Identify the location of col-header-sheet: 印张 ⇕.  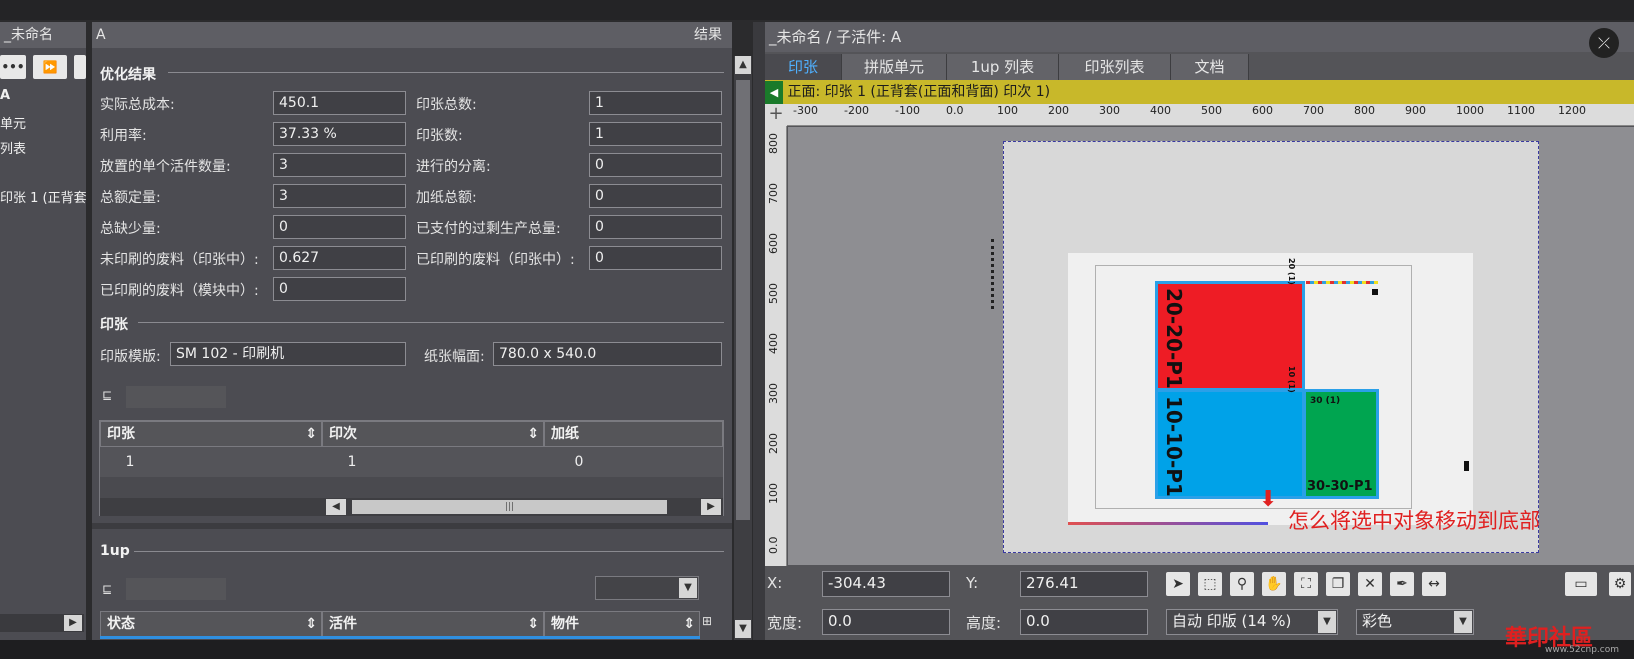
(211, 434).